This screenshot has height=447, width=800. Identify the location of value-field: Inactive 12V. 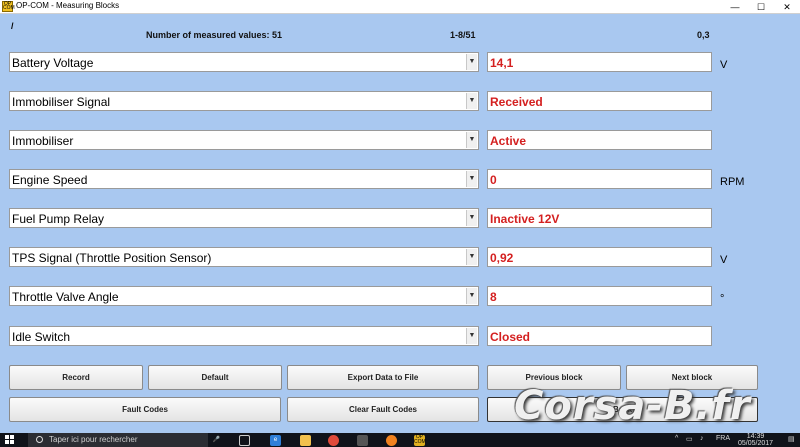
(599, 218).